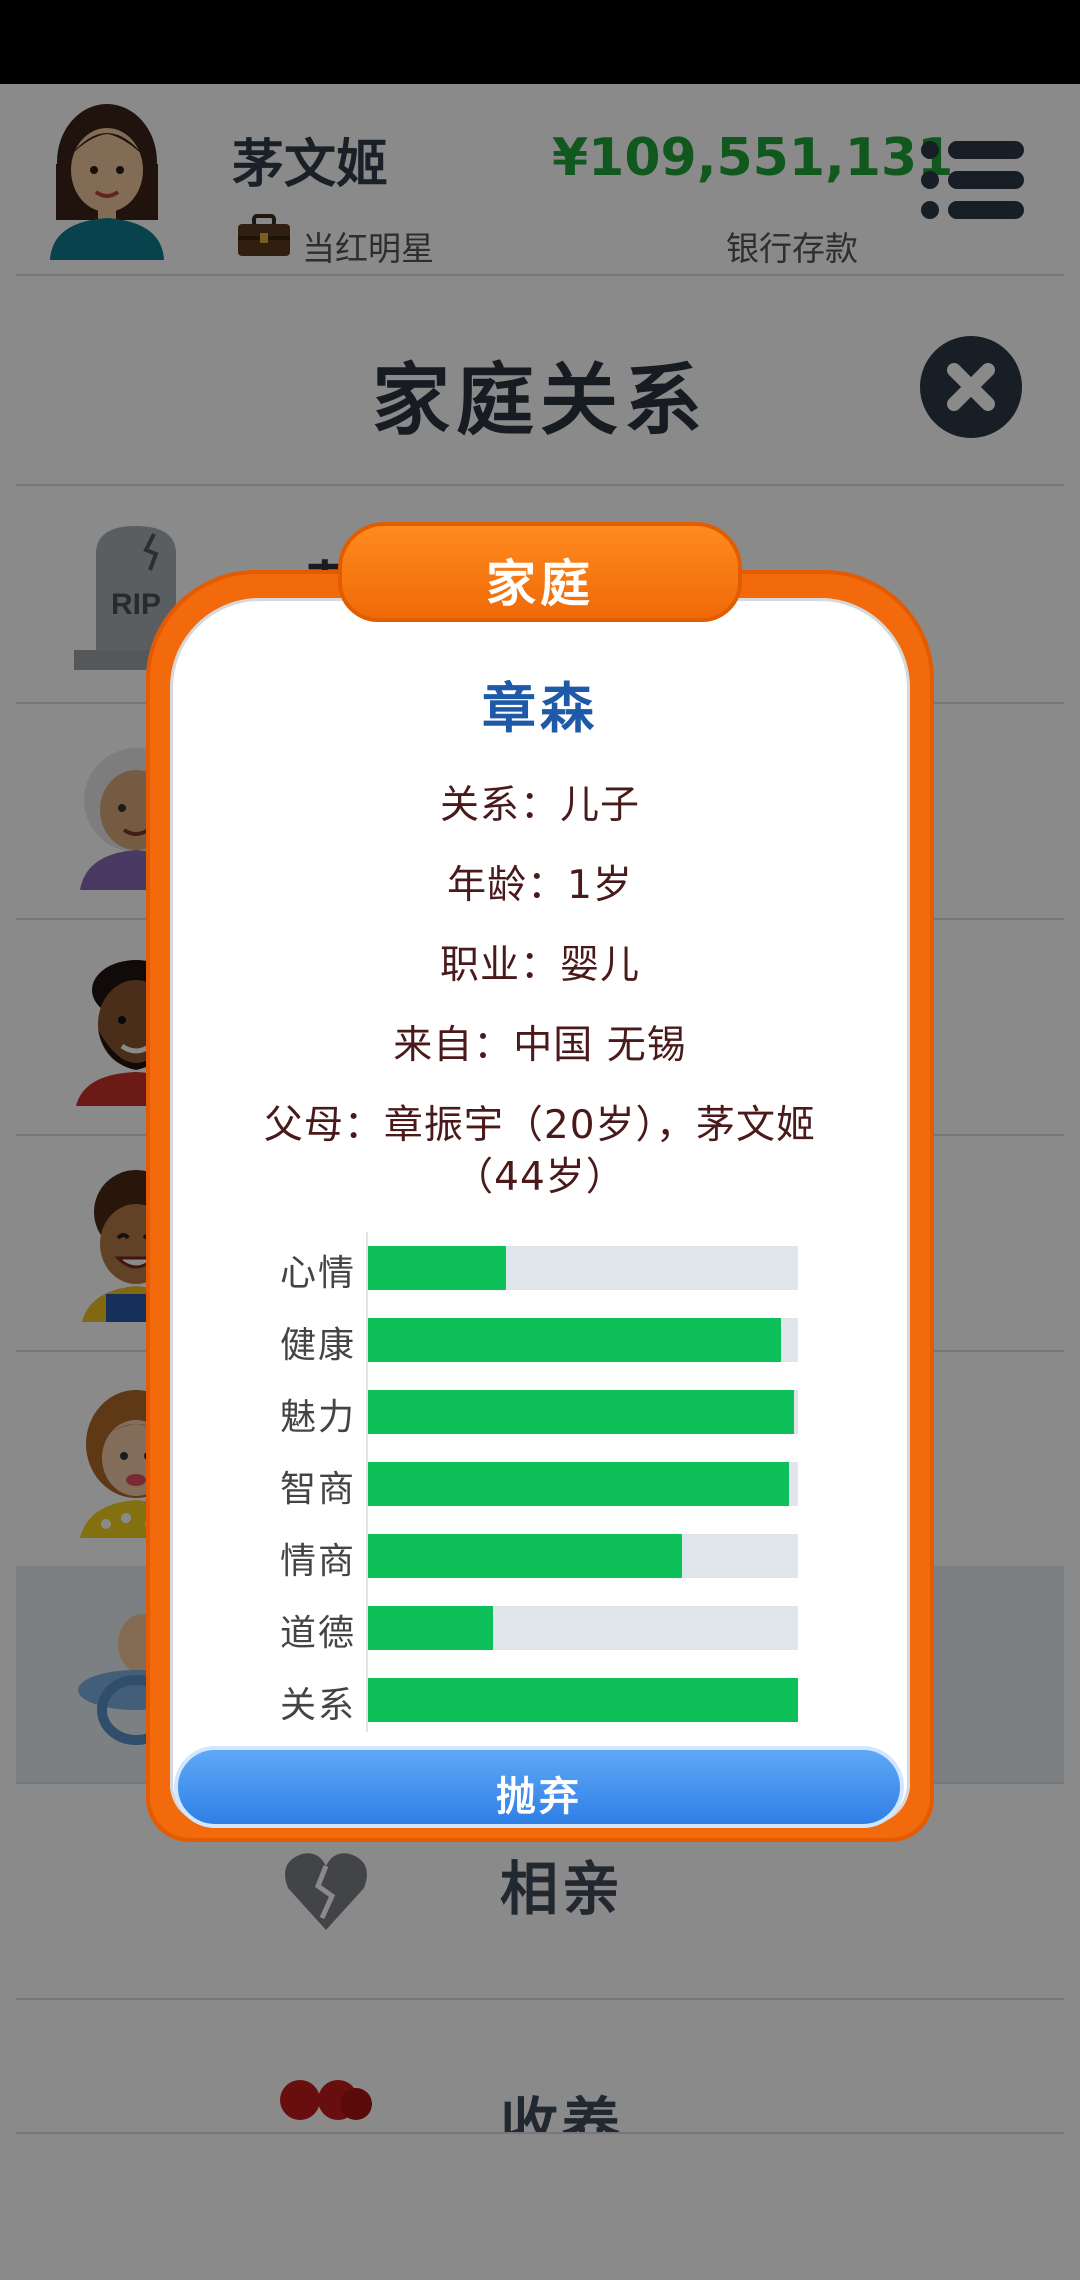 This screenshot has width=1080, height=2280. I want to click on abandon-label: 抛弃, so click(539, 1797).